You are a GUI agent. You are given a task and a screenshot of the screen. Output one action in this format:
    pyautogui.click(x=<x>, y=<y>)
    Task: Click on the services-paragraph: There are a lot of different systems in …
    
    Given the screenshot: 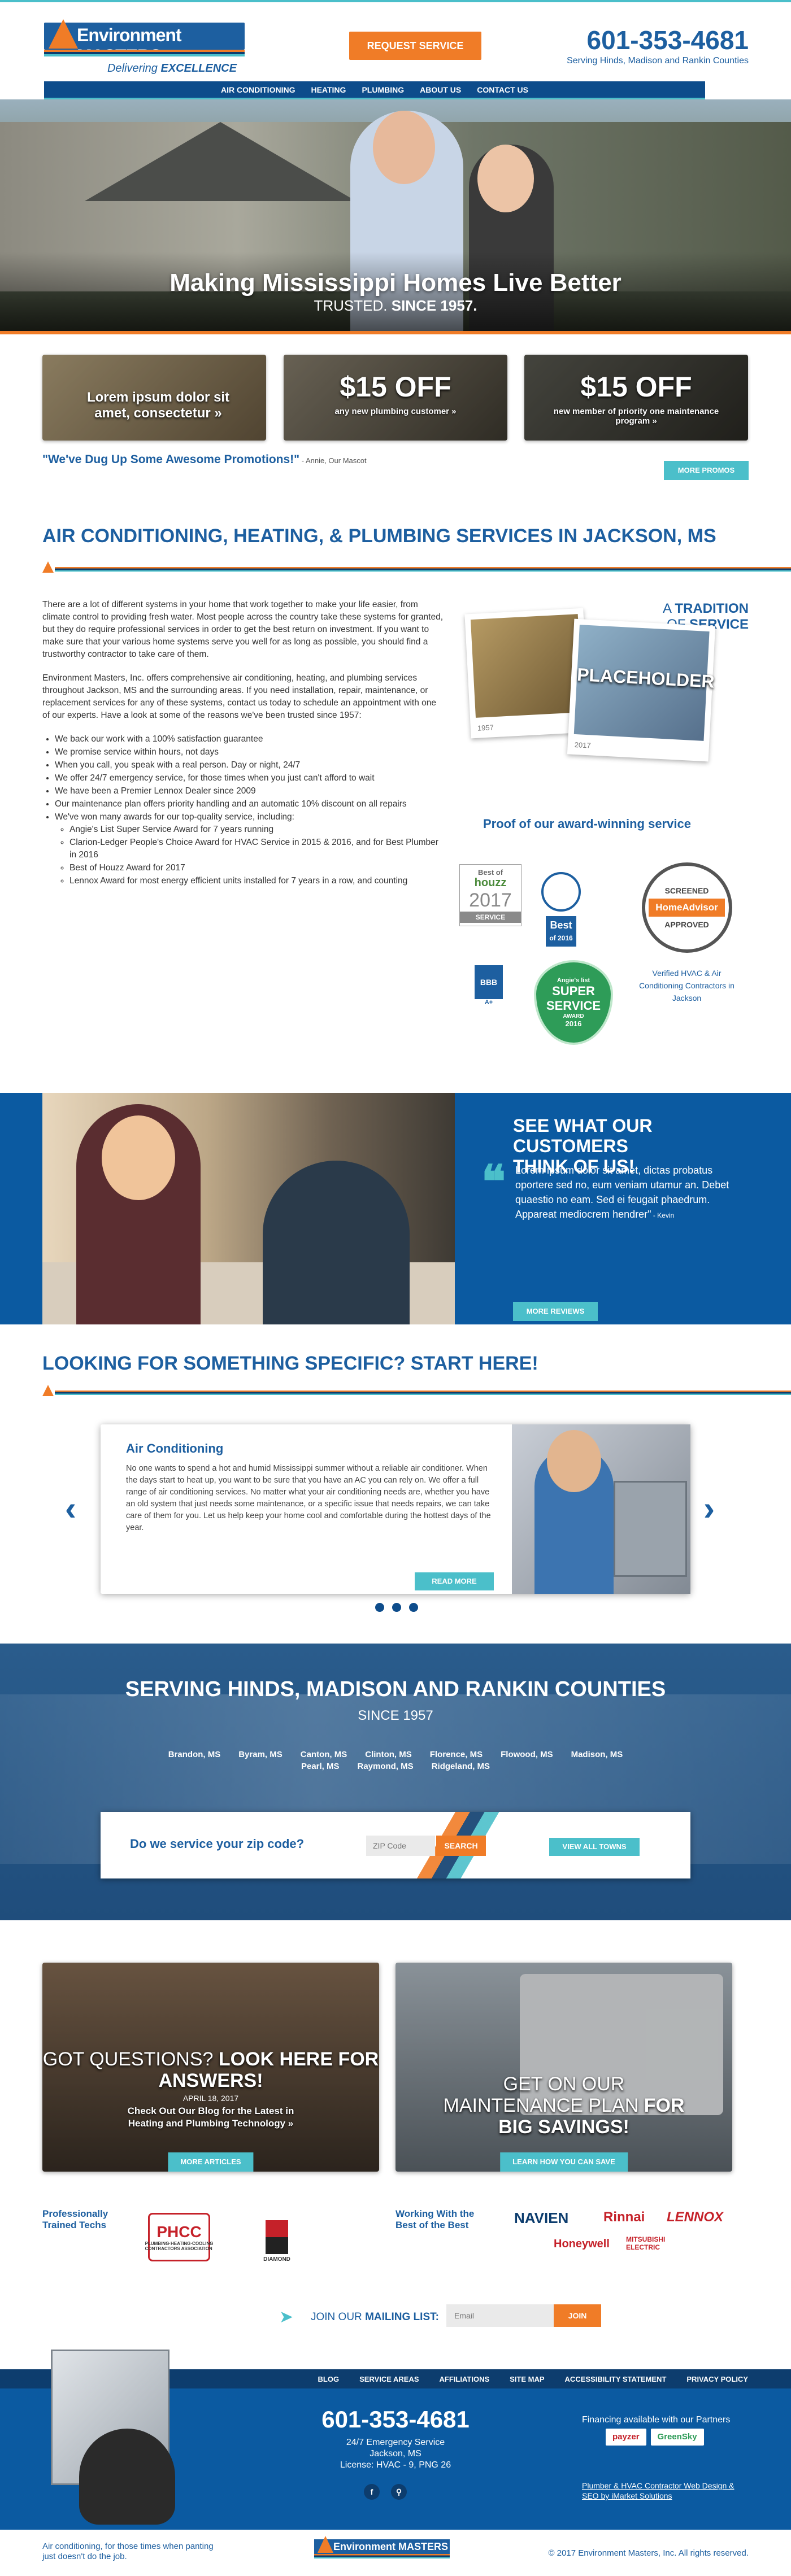 What is the action you would take?
    pyautogui.click(x=243, y=629)
    